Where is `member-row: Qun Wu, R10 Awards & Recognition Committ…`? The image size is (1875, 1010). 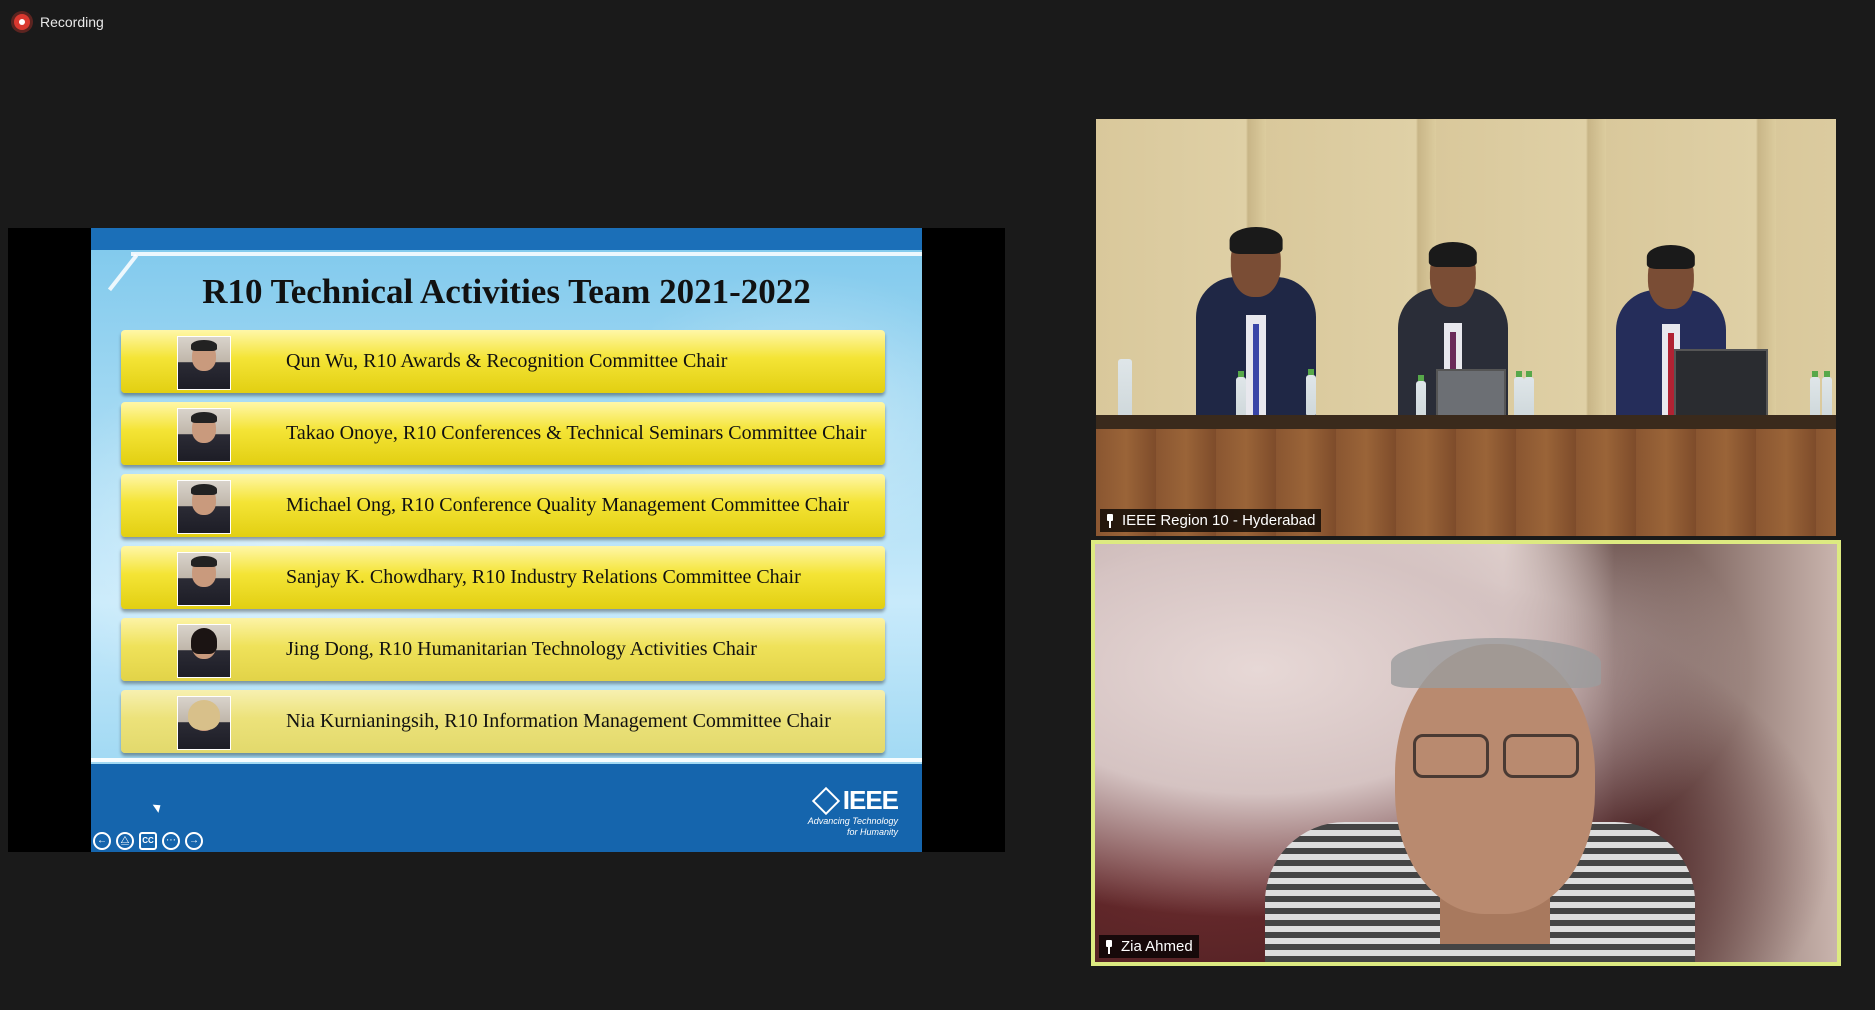
member-row: Qun Wu, R10 Awards & Recognition Committ… is located at coordinates (503, 361).